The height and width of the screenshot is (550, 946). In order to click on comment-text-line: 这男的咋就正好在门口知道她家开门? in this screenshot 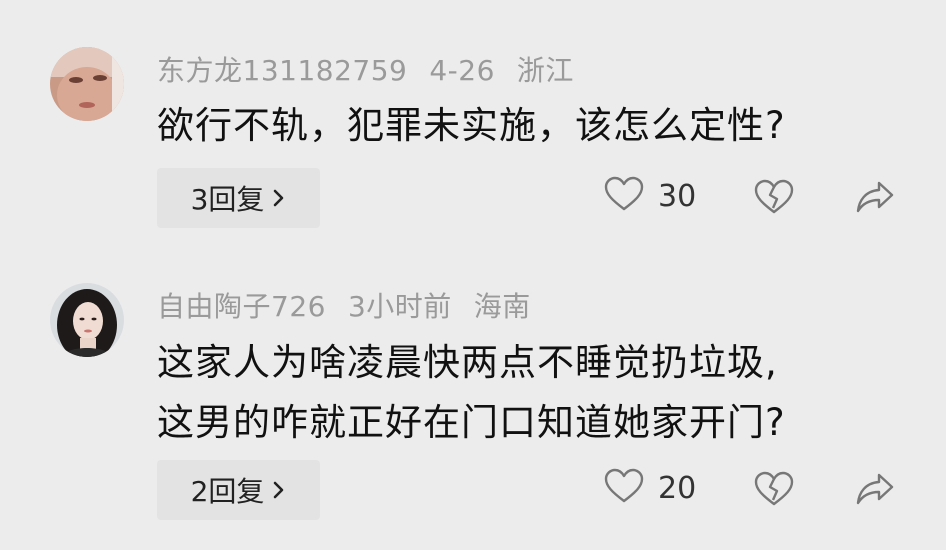, I will do `click(471, 422)`.